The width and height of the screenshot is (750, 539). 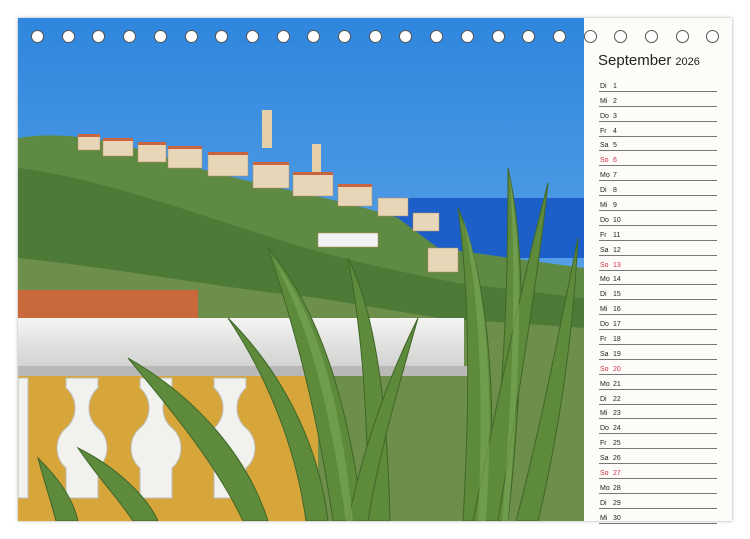 I want to click on day-row: So 13, so click(x=658, y=263).